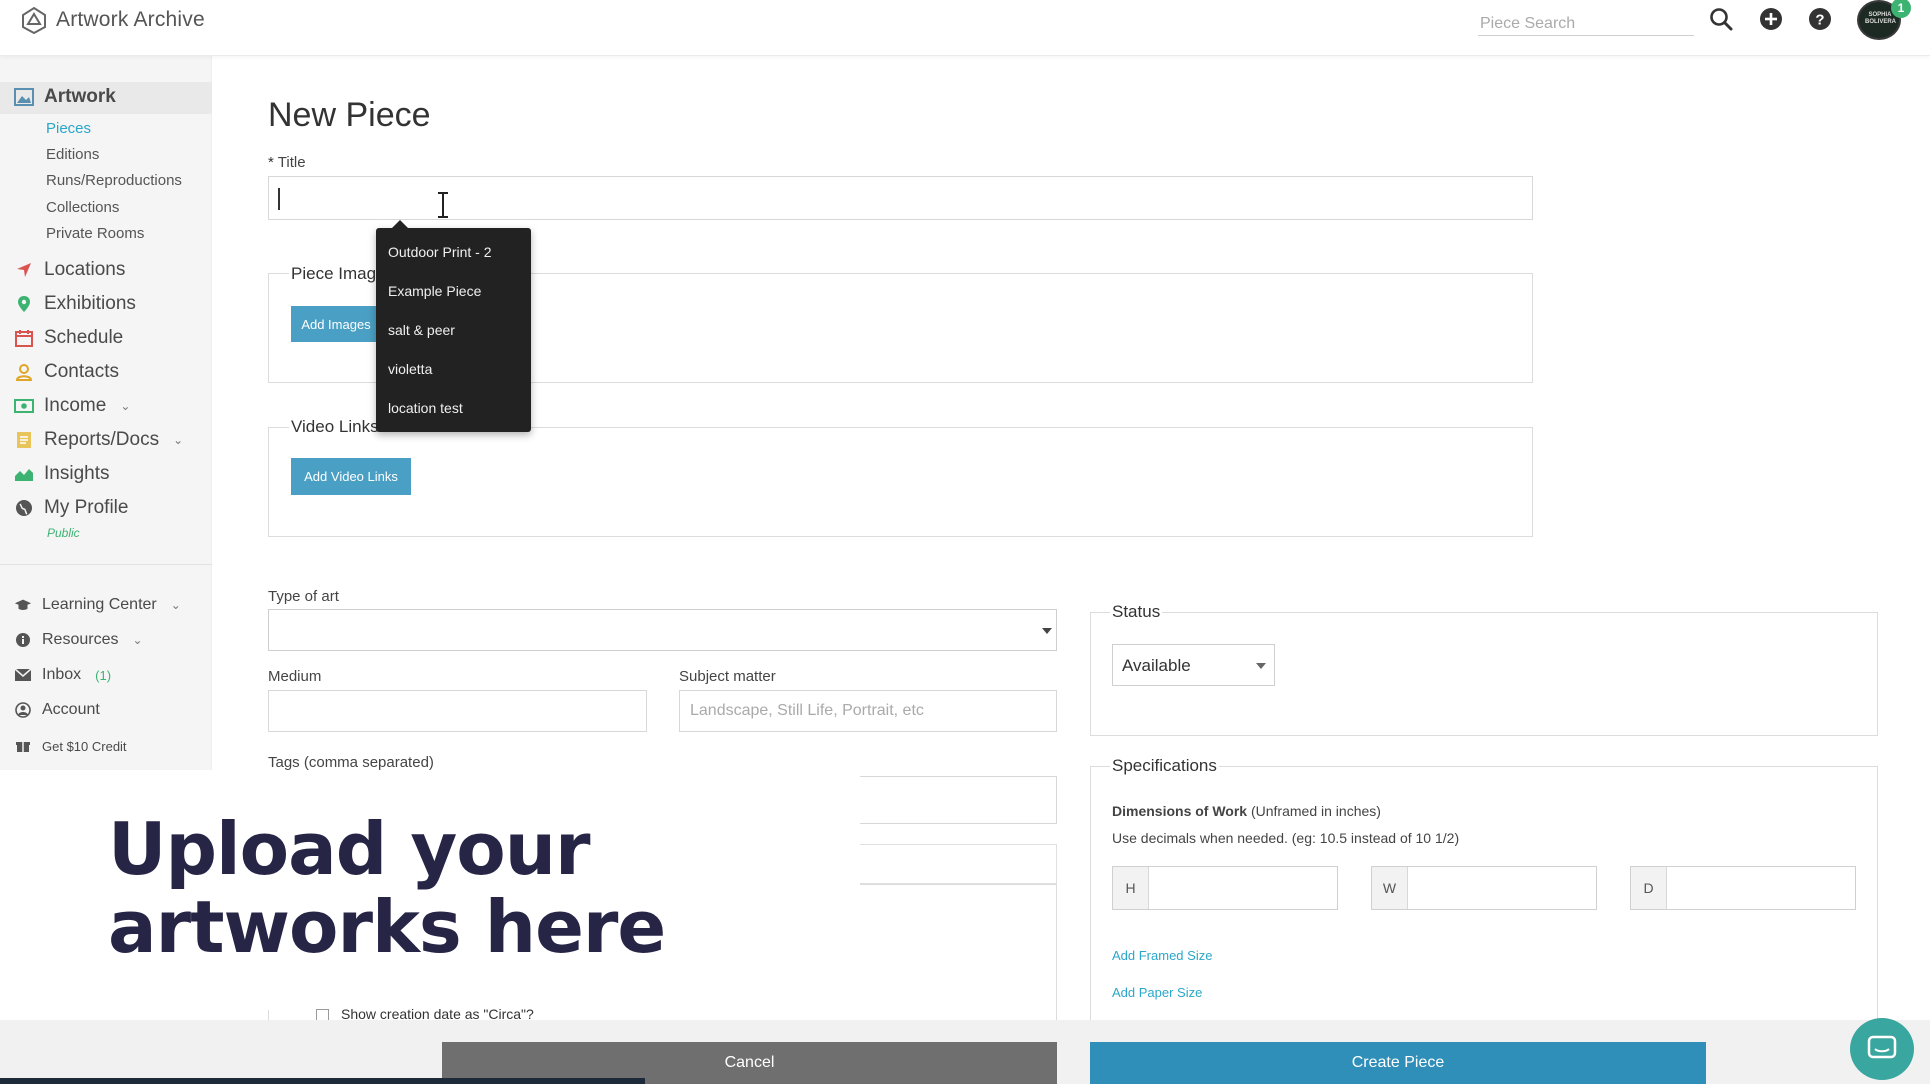  I want to click on help-icon: ?, so click(1820, 19).